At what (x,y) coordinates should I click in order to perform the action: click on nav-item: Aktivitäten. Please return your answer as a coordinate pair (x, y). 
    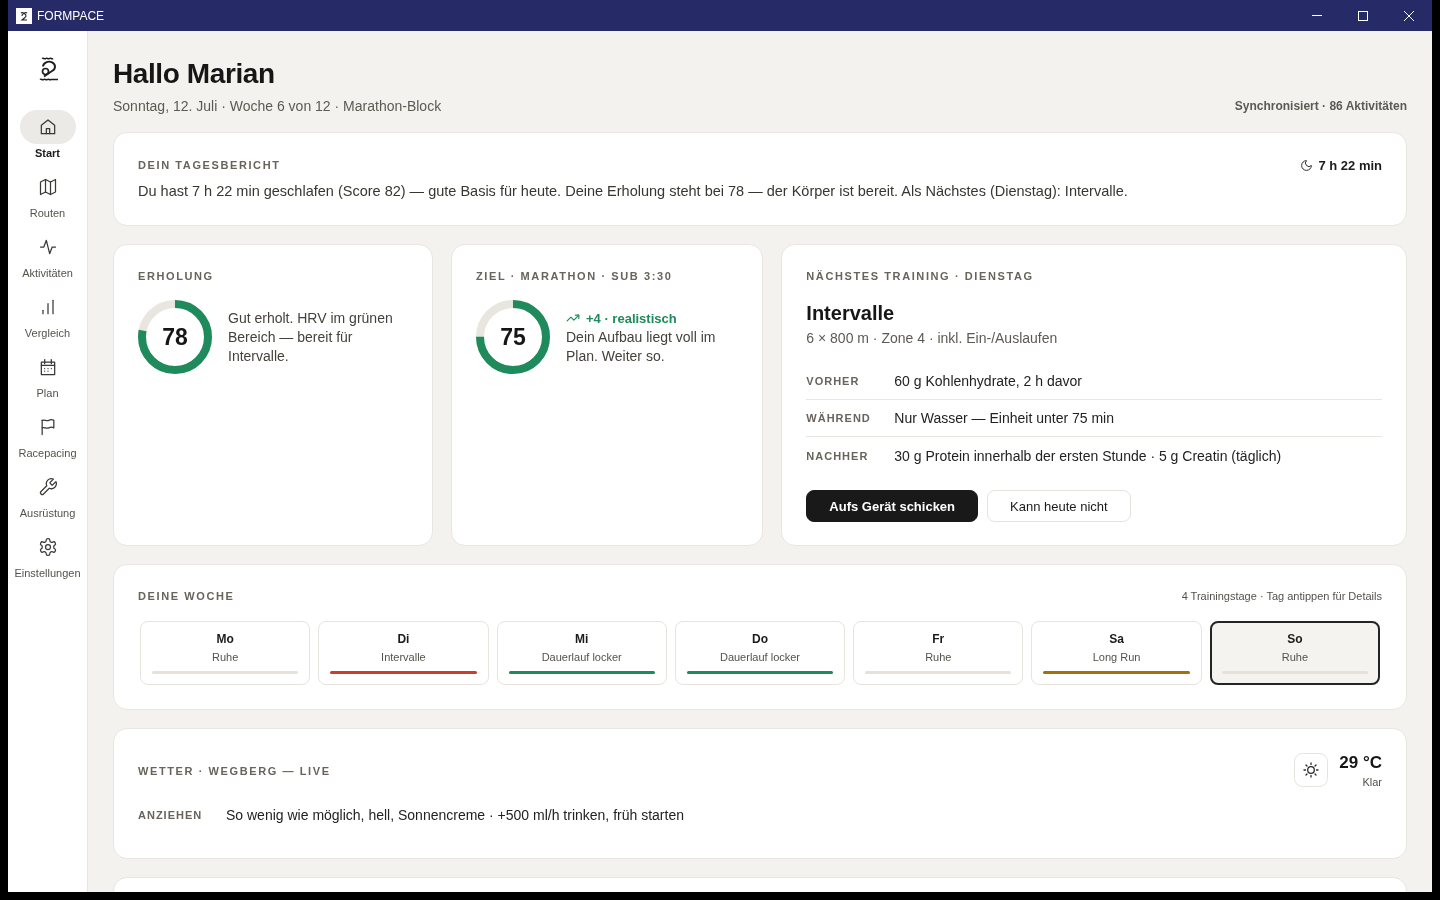
    Looking at the image, I should click on (48, 260).